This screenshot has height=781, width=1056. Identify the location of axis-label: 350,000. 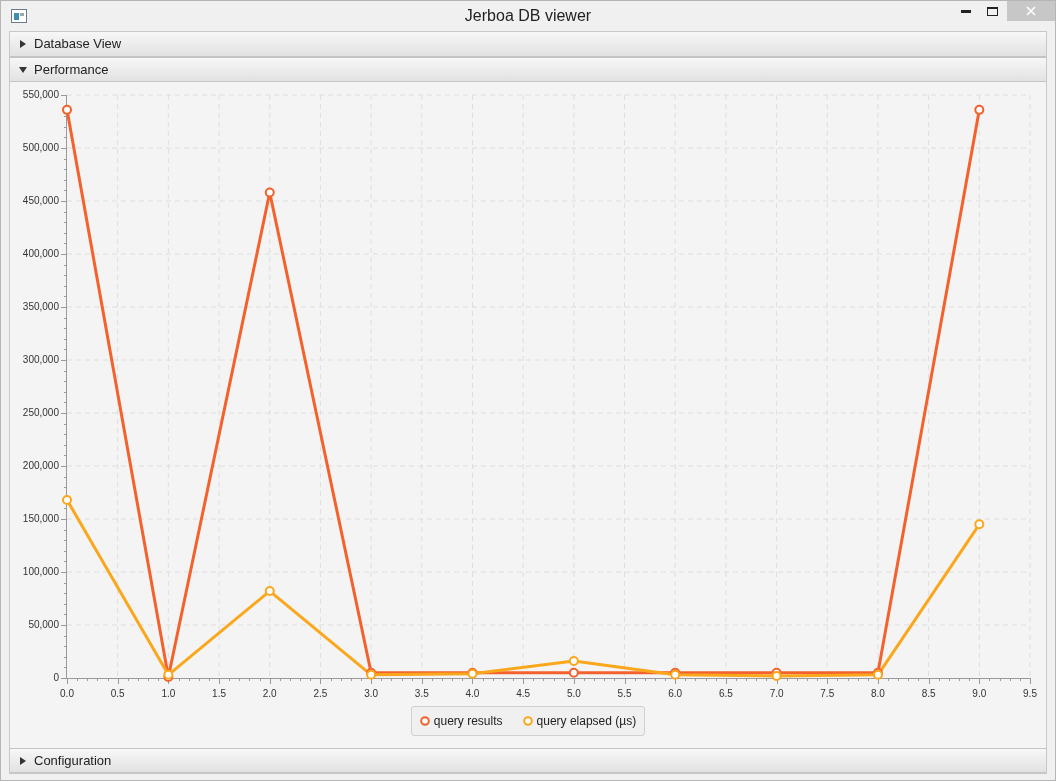
(40, 306).